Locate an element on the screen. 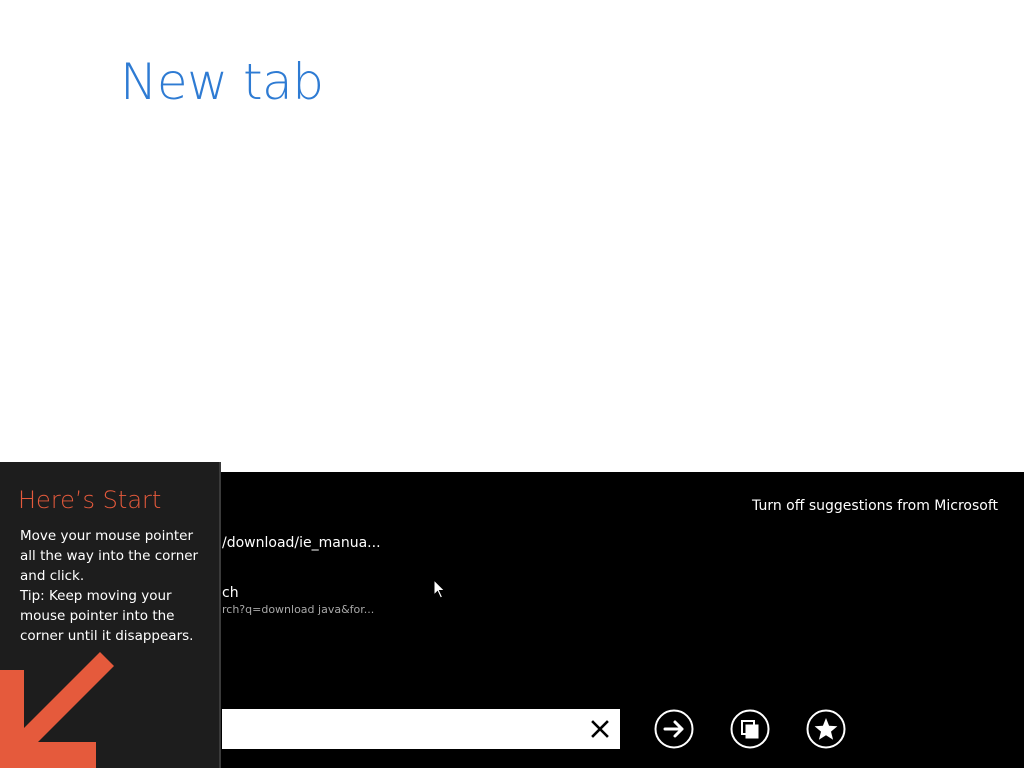 This screenshot has height=768, width=1024. page-title: New tab is located at coordinates (222, 82).